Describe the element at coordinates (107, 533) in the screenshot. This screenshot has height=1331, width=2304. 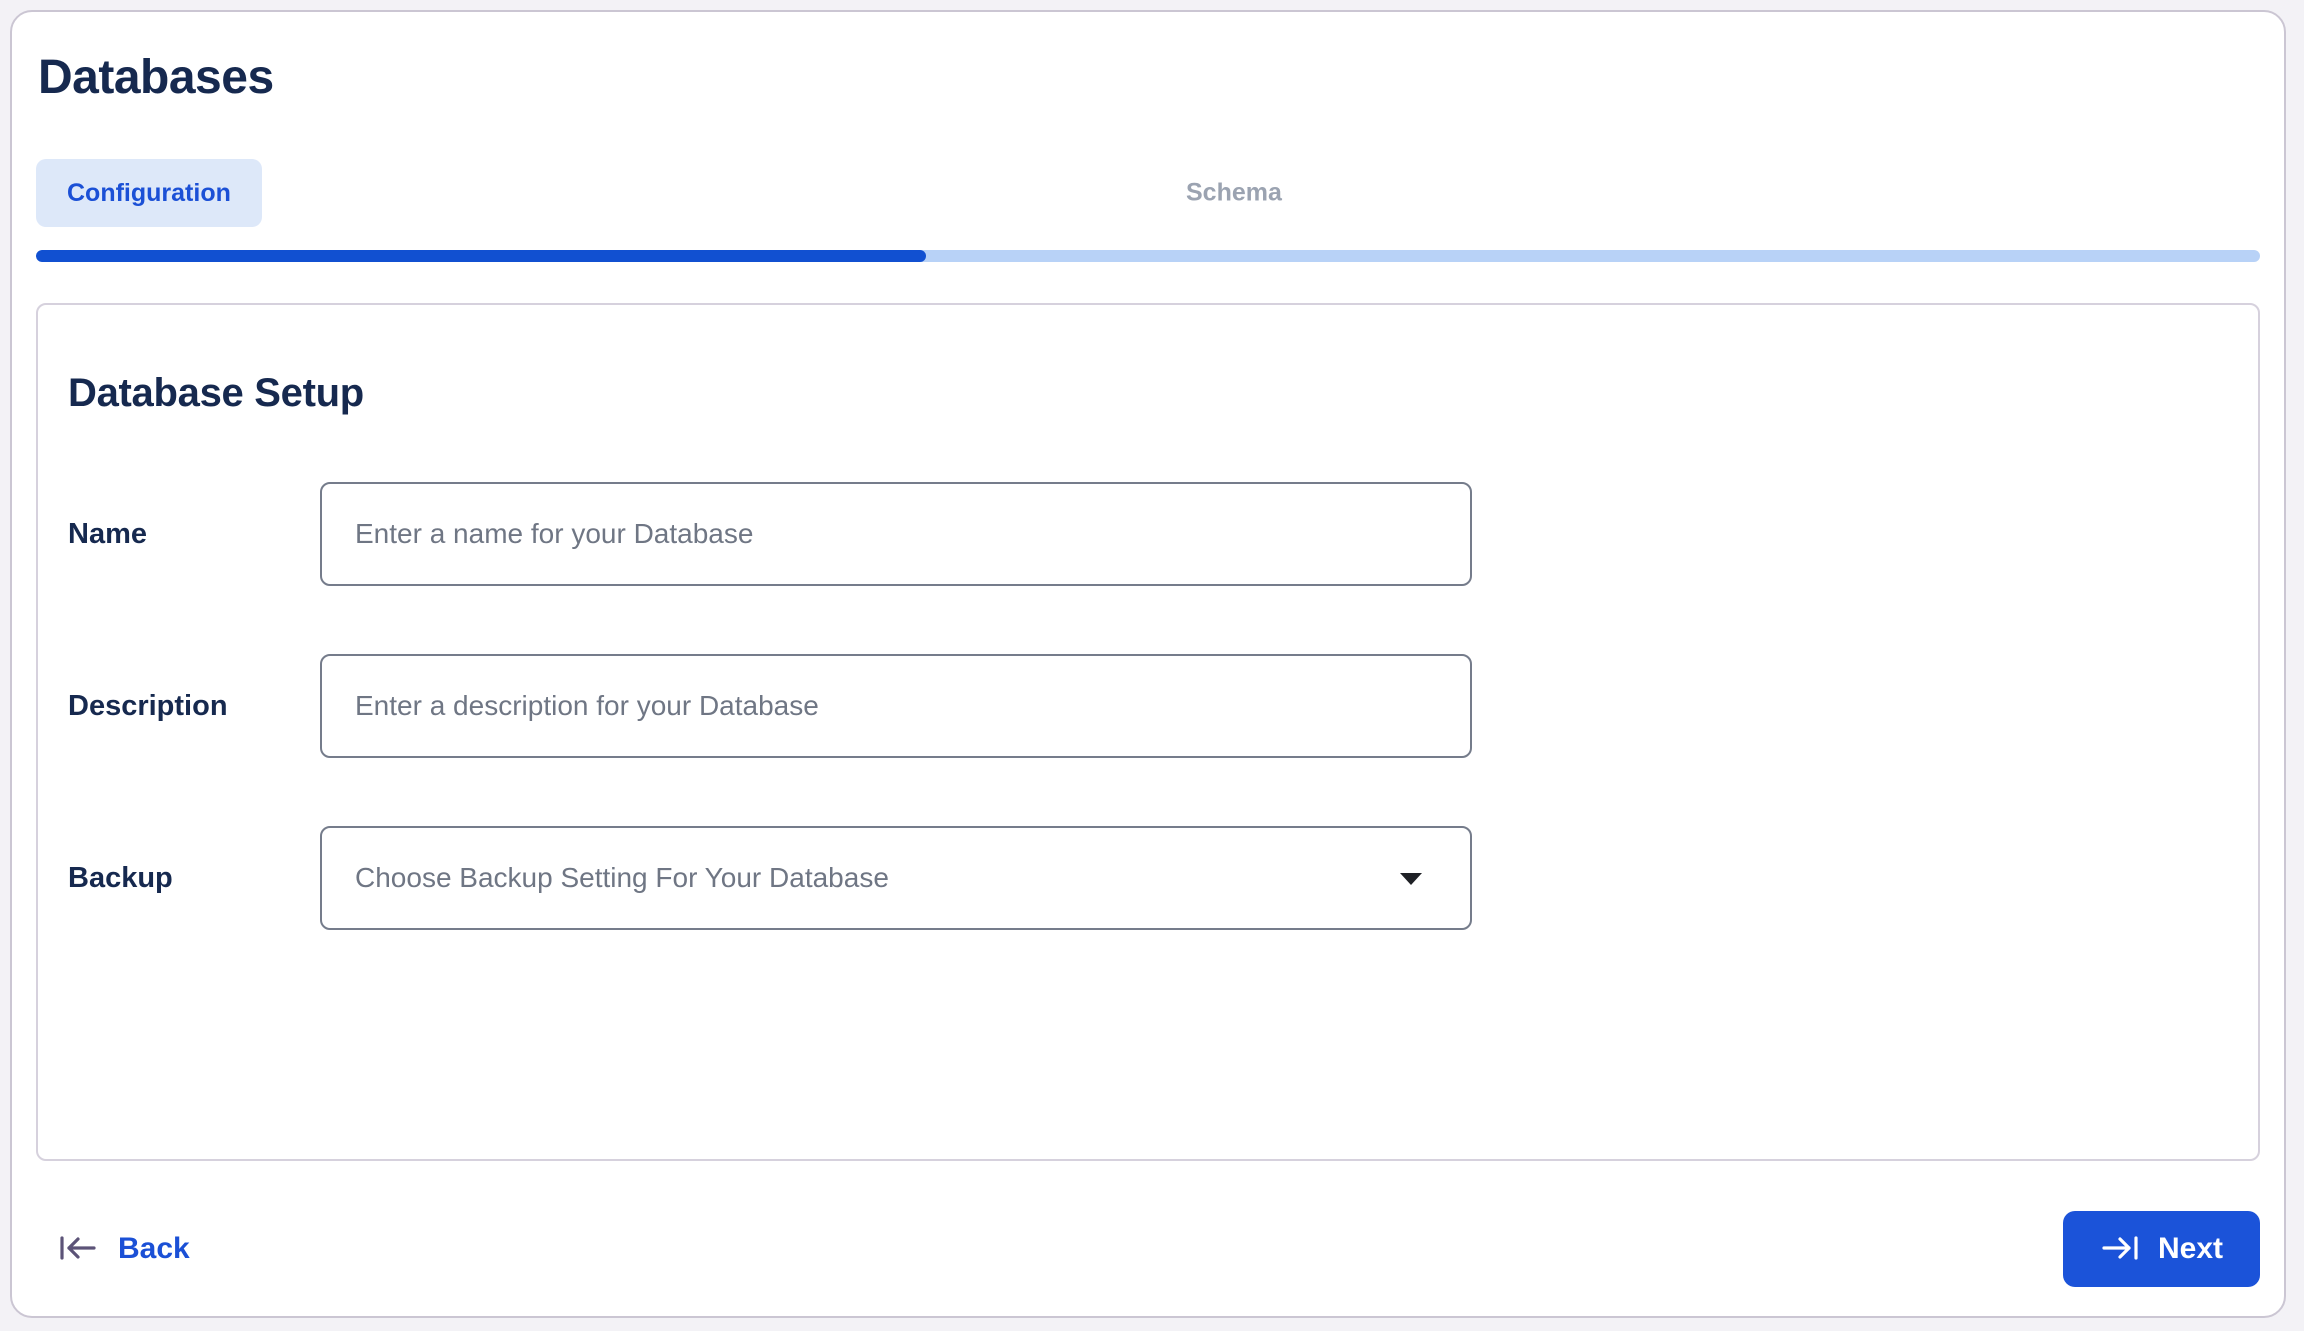
I see `name-field-label: Name` at that location.